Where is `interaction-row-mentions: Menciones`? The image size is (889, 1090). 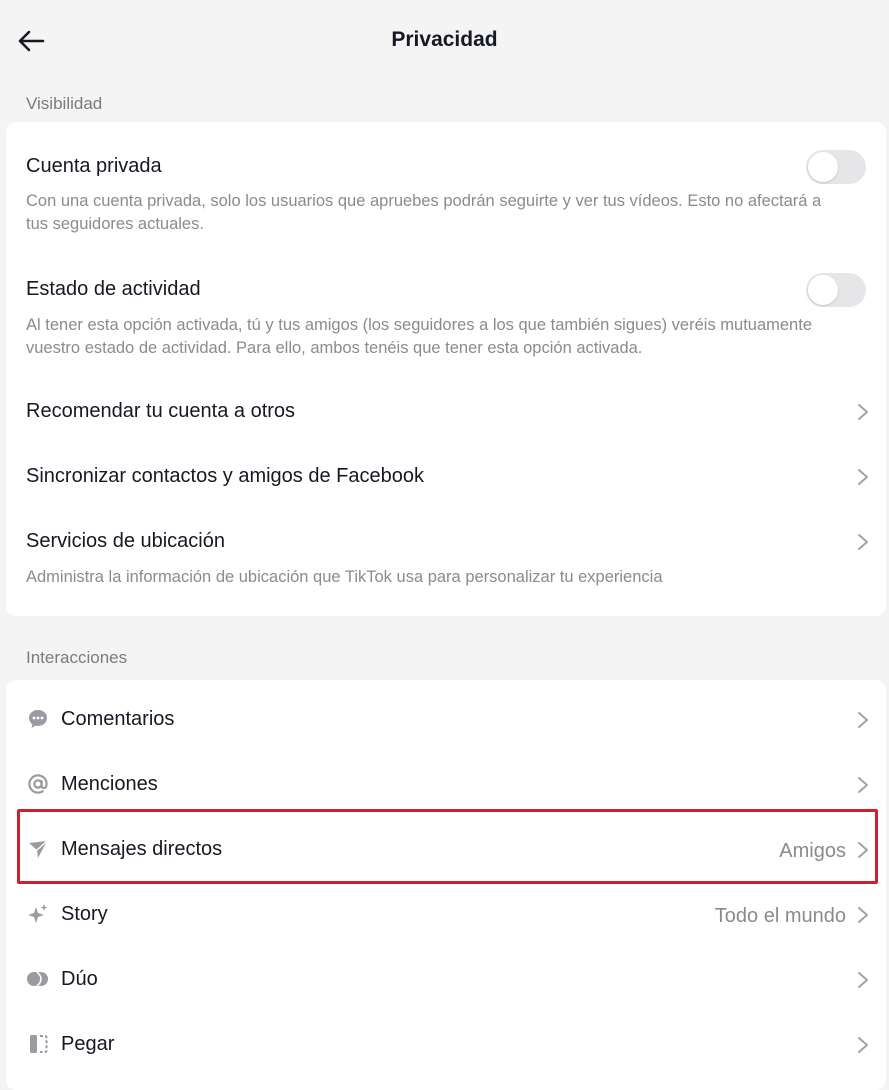
interaction-row-mentions: Menciones is located at coordinates (446, 784).